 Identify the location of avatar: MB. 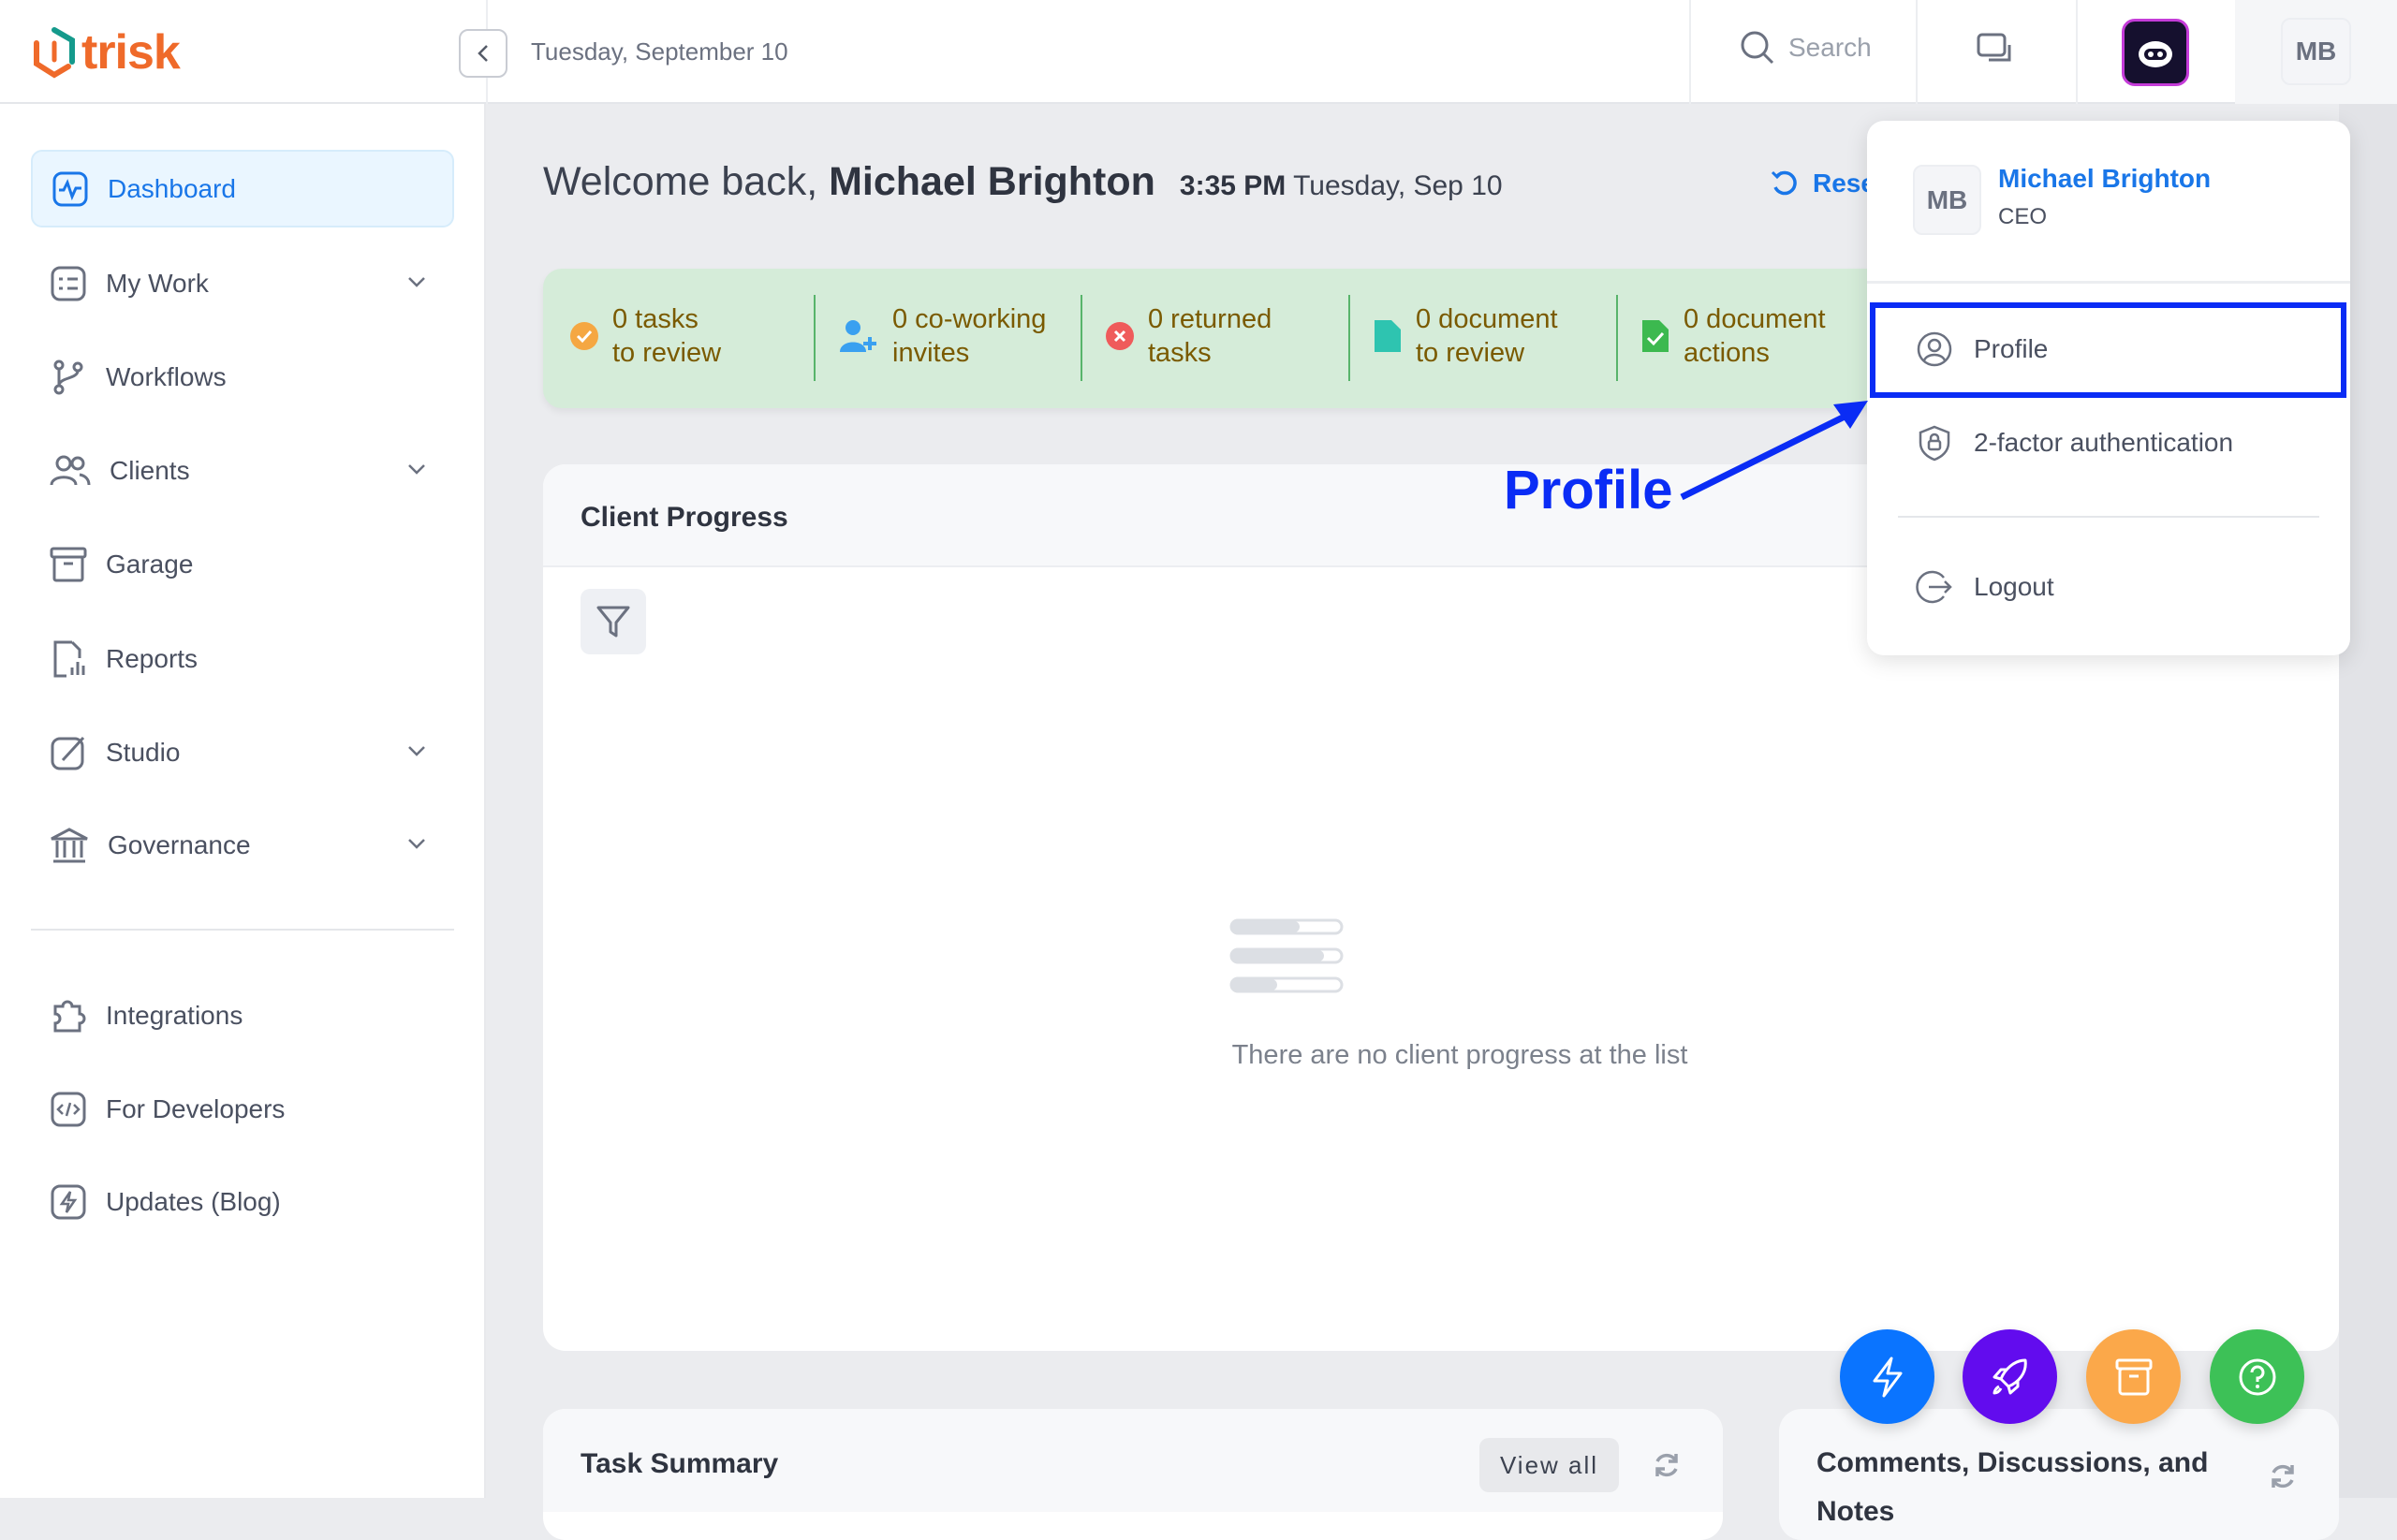
(1947, 200).